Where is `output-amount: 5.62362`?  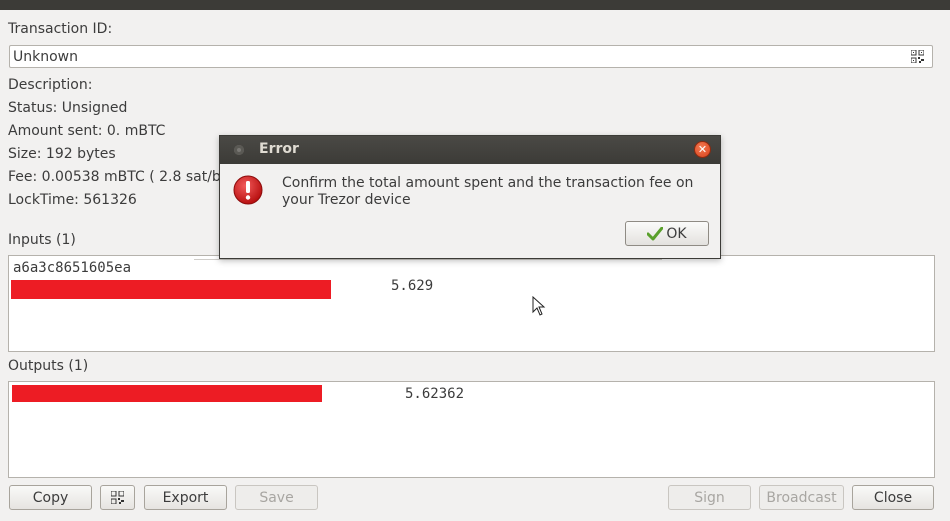
output-amount: 5.62362 is located at coordinates (435, 394).